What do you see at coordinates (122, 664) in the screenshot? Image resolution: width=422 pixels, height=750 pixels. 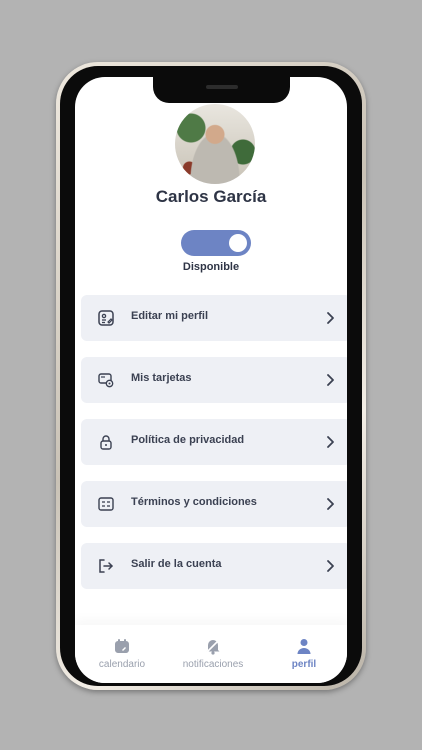 I see `tab-label: calendario` at bounding box center [122, 664].